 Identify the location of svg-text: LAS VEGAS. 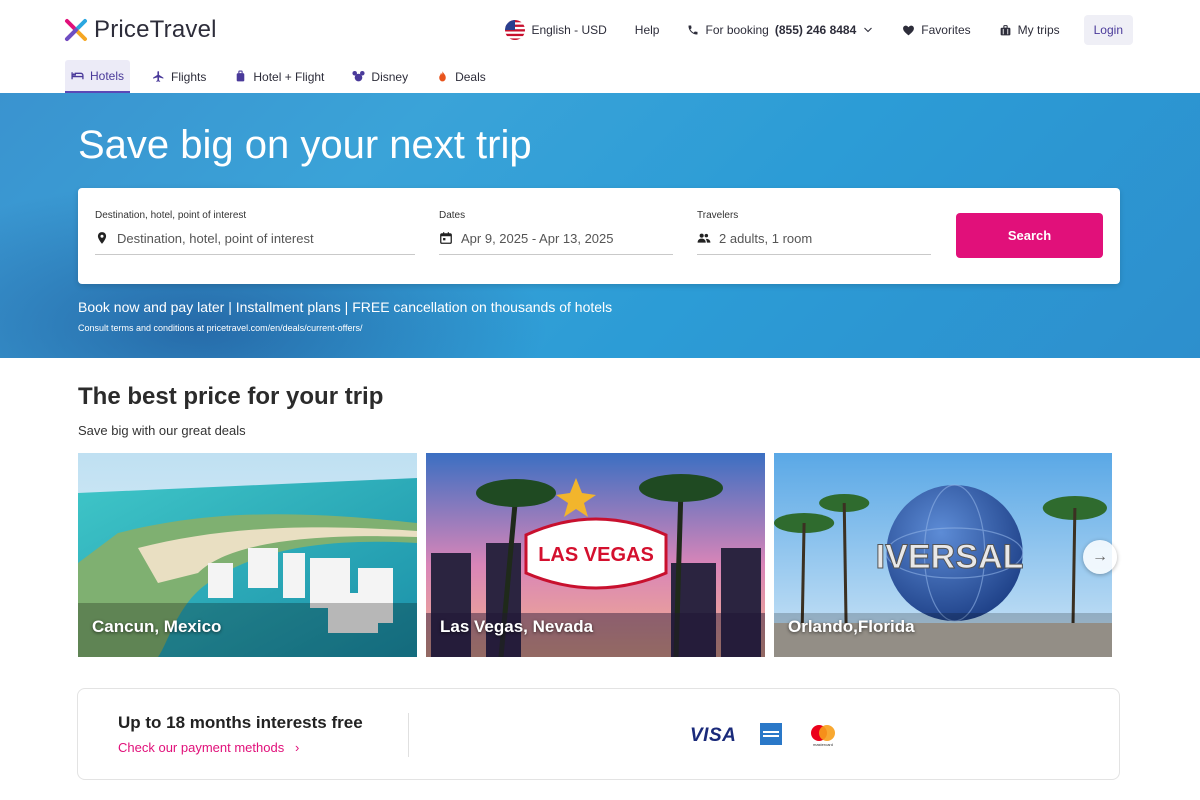
(596, 555).